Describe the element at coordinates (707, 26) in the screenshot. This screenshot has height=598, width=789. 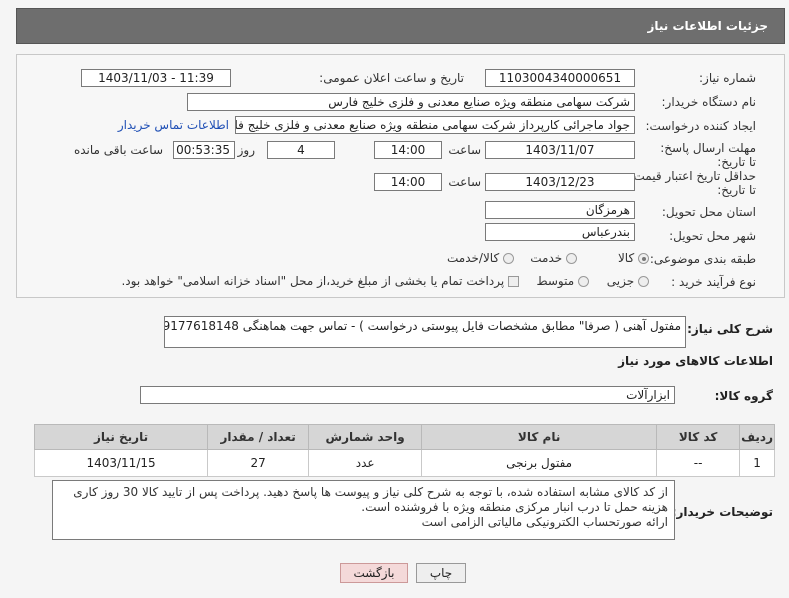
I see `page-title: جزئیات اطلاعات نیاز` at that location.